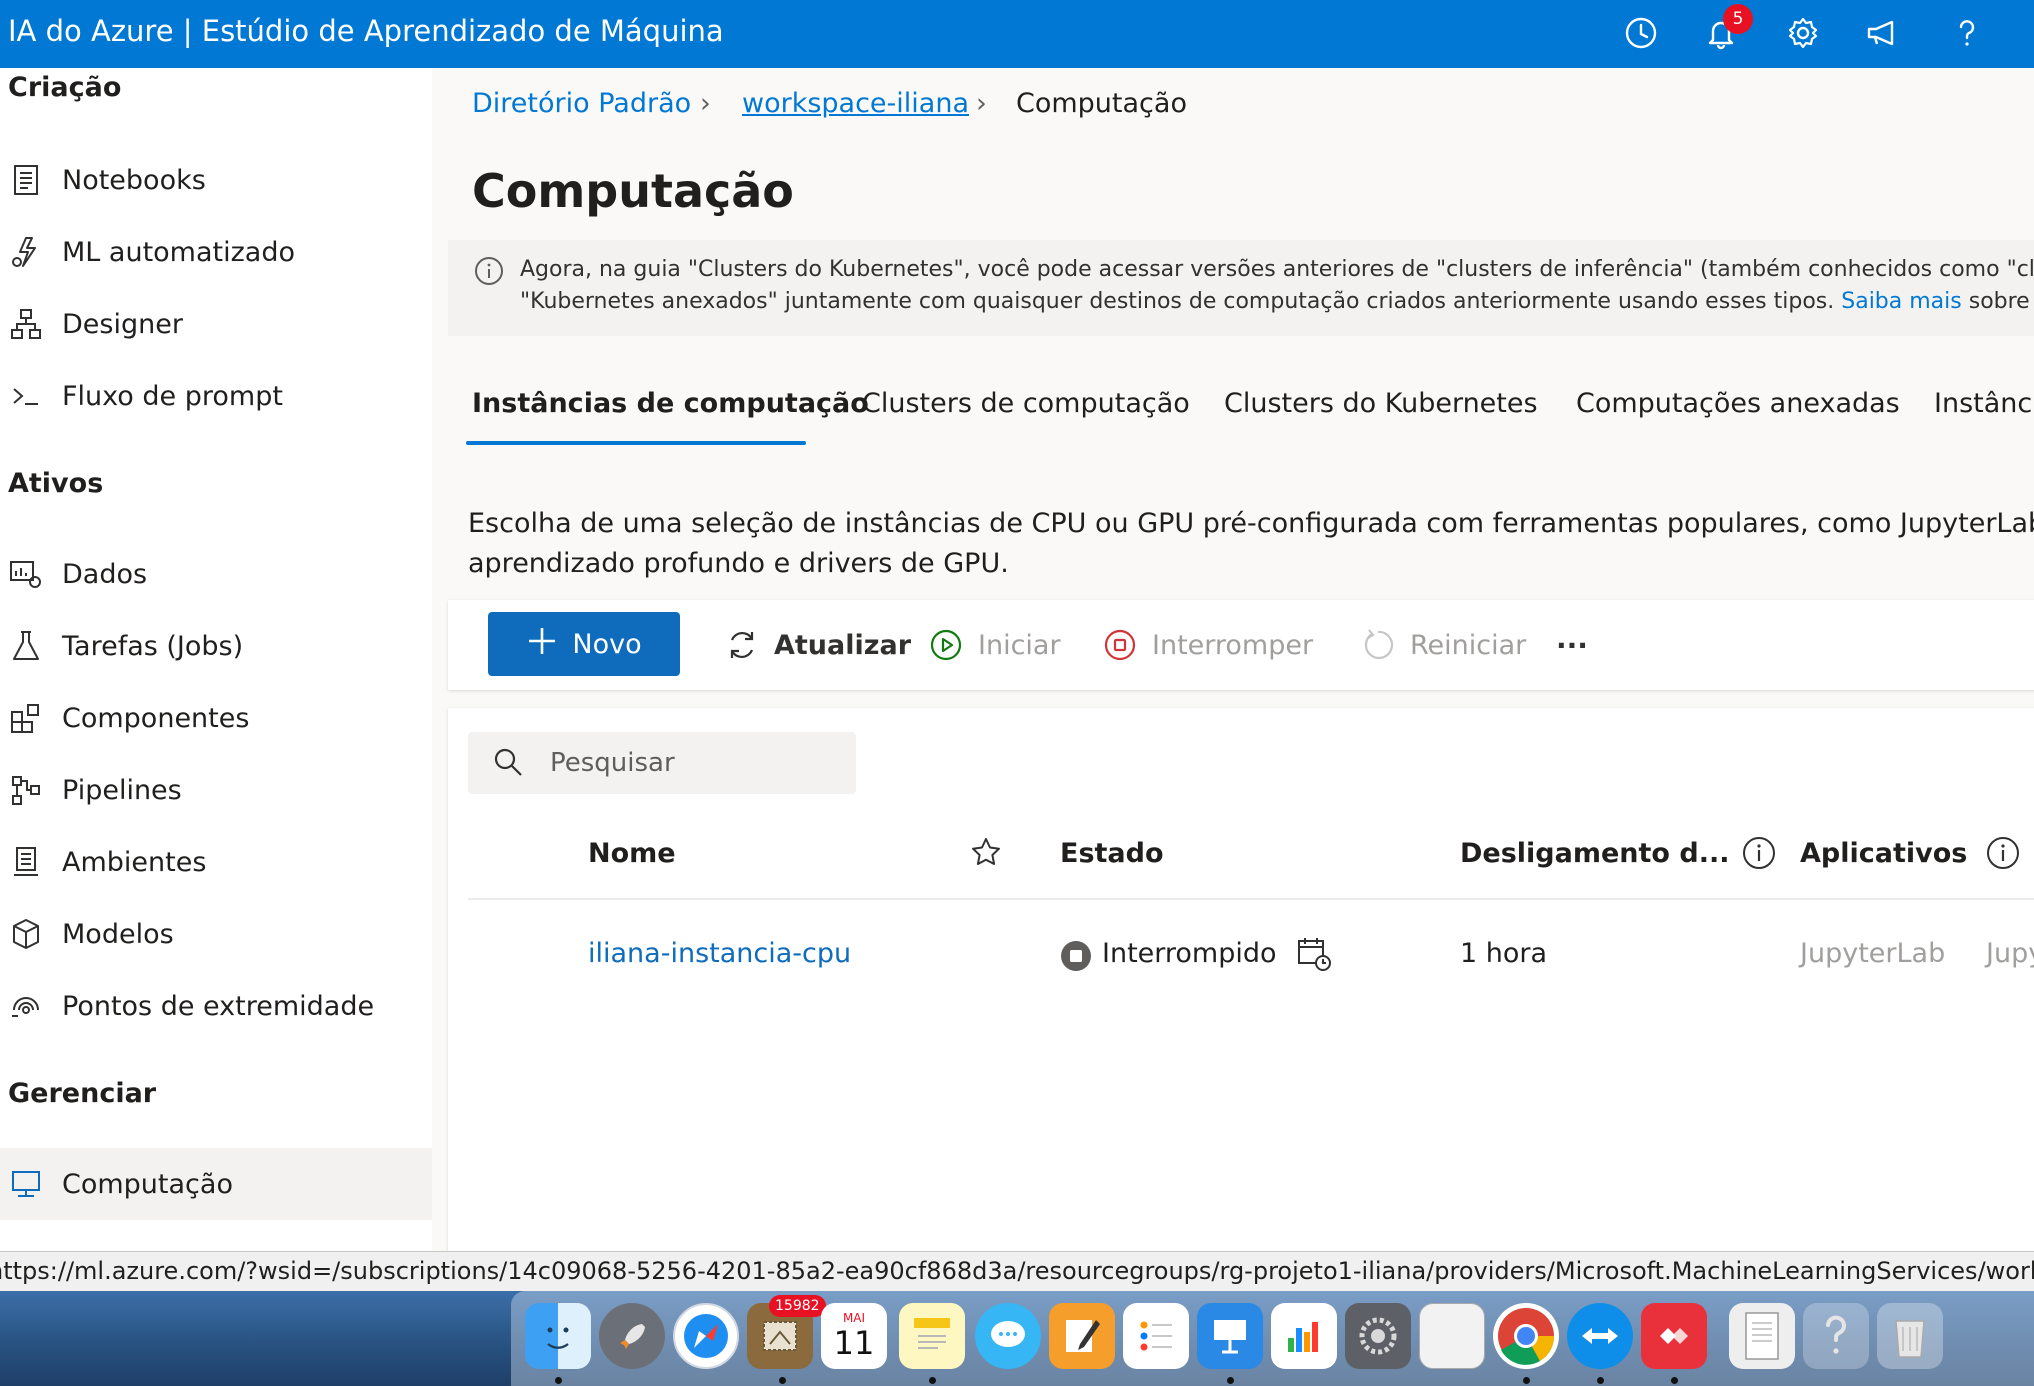  Describe the element at coordinates (172, 396) in the screenshot. I see `sidebar-item-label: Fluxo de prompt` at that location.